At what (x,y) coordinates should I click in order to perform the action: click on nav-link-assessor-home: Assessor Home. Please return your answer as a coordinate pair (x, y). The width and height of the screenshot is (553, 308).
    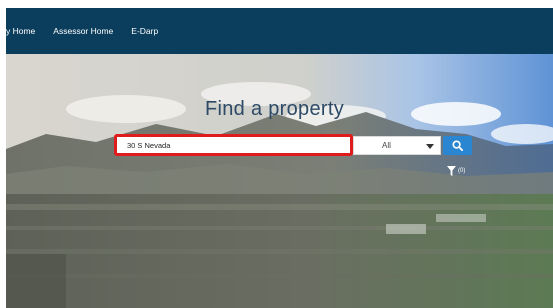
    Looking at the image, I should click on (83, 31).